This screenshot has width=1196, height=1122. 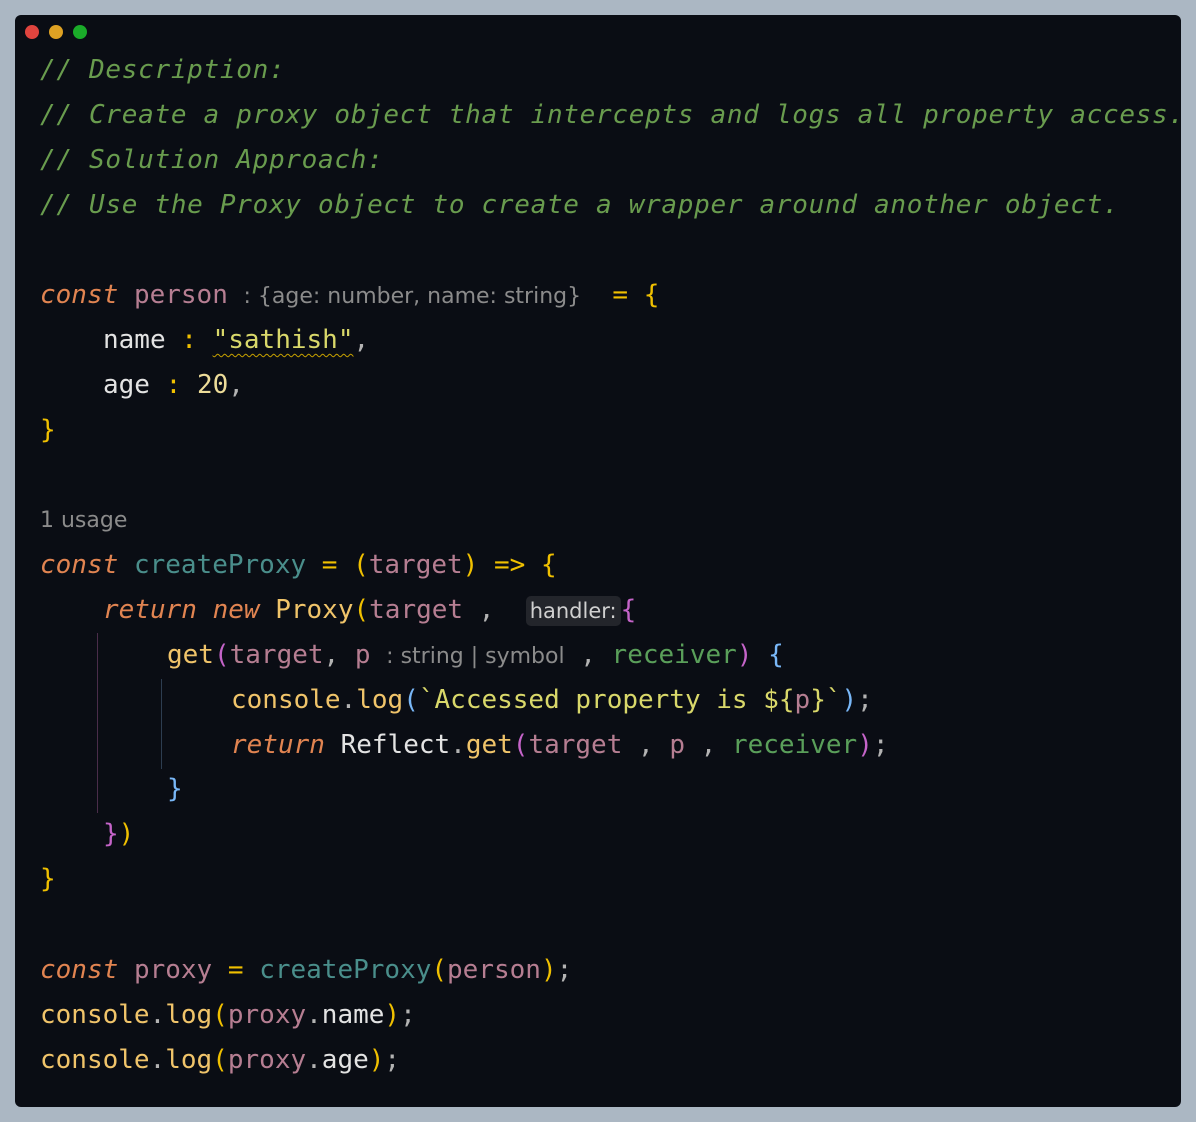 What do you see at coordinates (776, 655) in the screenshot?
I see `get-brace-open: {` at bounding box center [776, 655].